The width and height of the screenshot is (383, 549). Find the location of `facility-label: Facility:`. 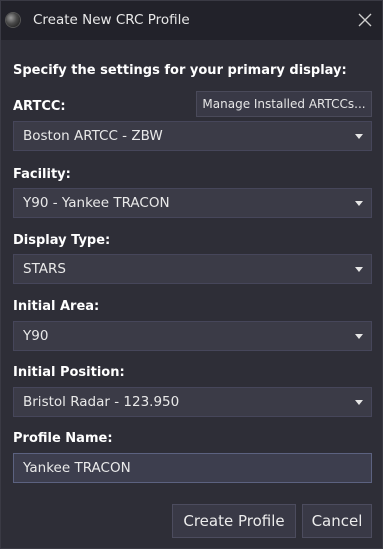

facility-label: Facility: is located at coordinates (42, 174).